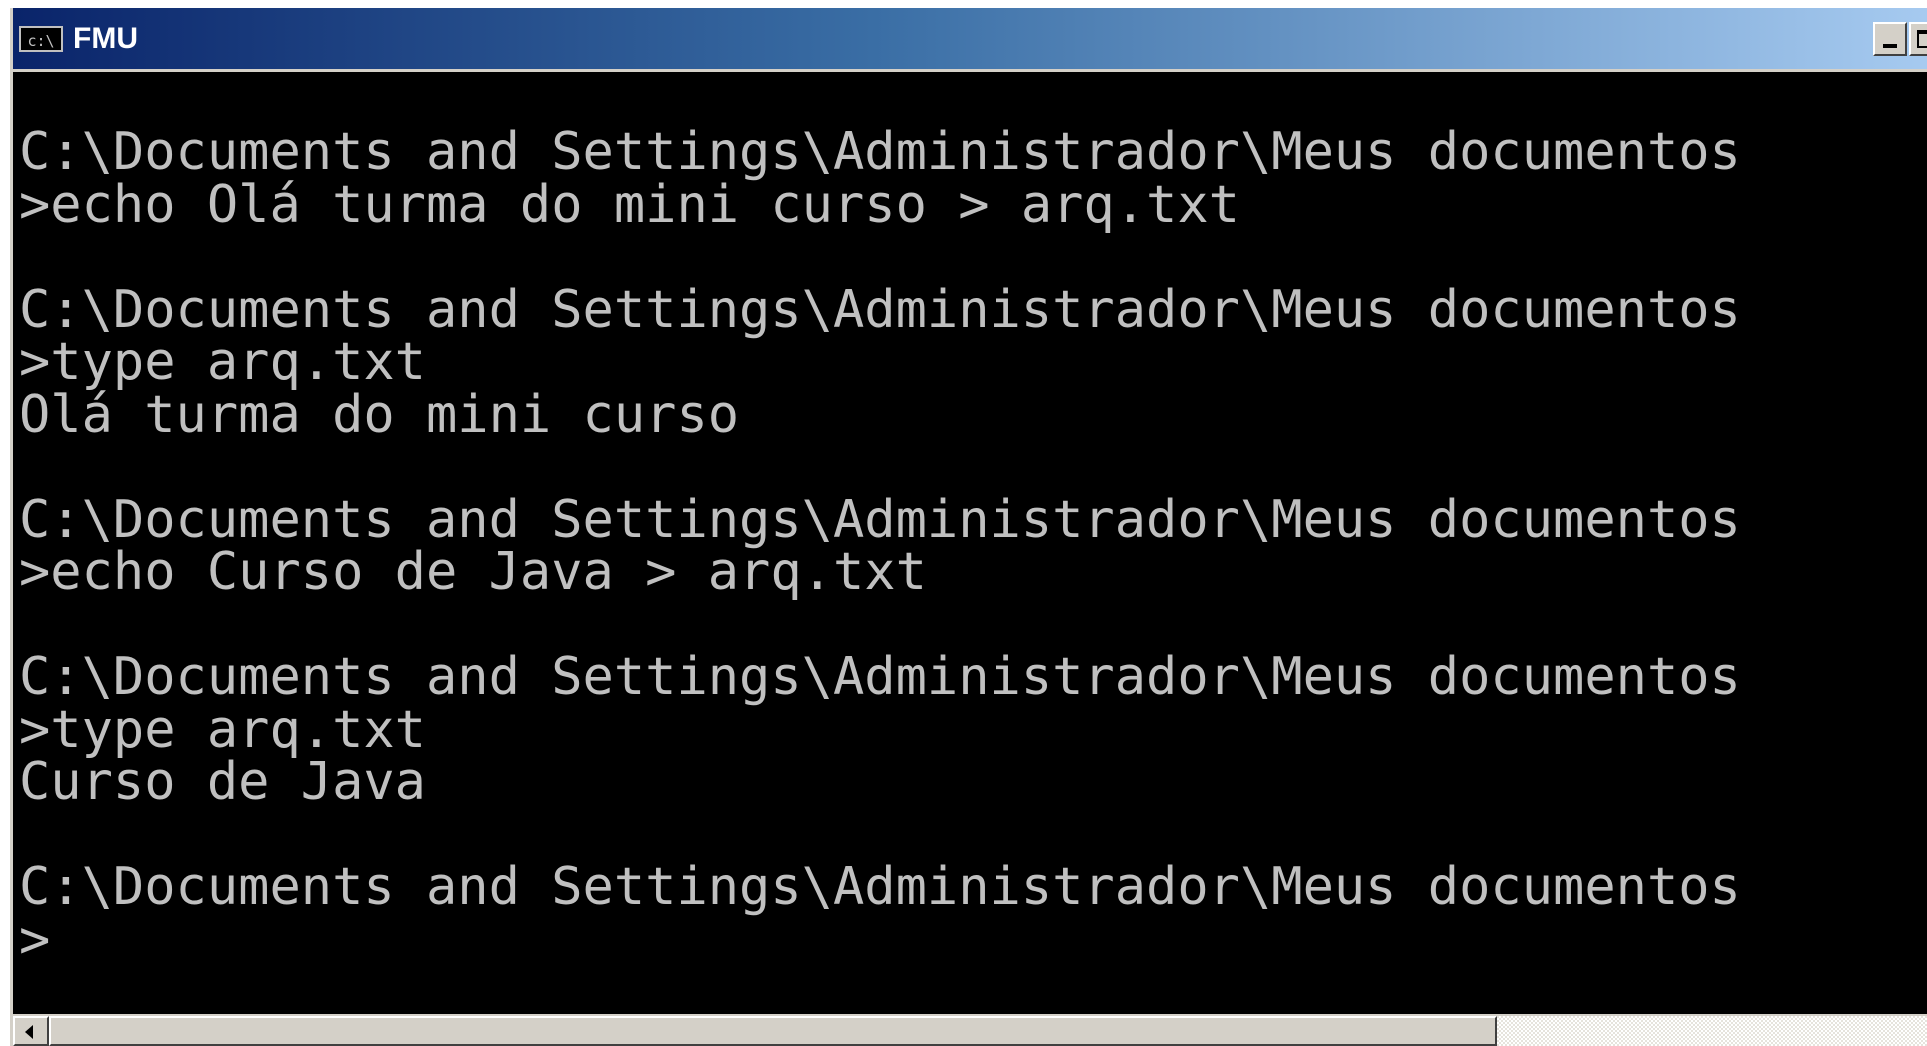 The image size is (1927, 1046). Describe the element at coordinates (379, 414) in the screenshot. I see `console-line: Olá turma do mini curso` at that location.